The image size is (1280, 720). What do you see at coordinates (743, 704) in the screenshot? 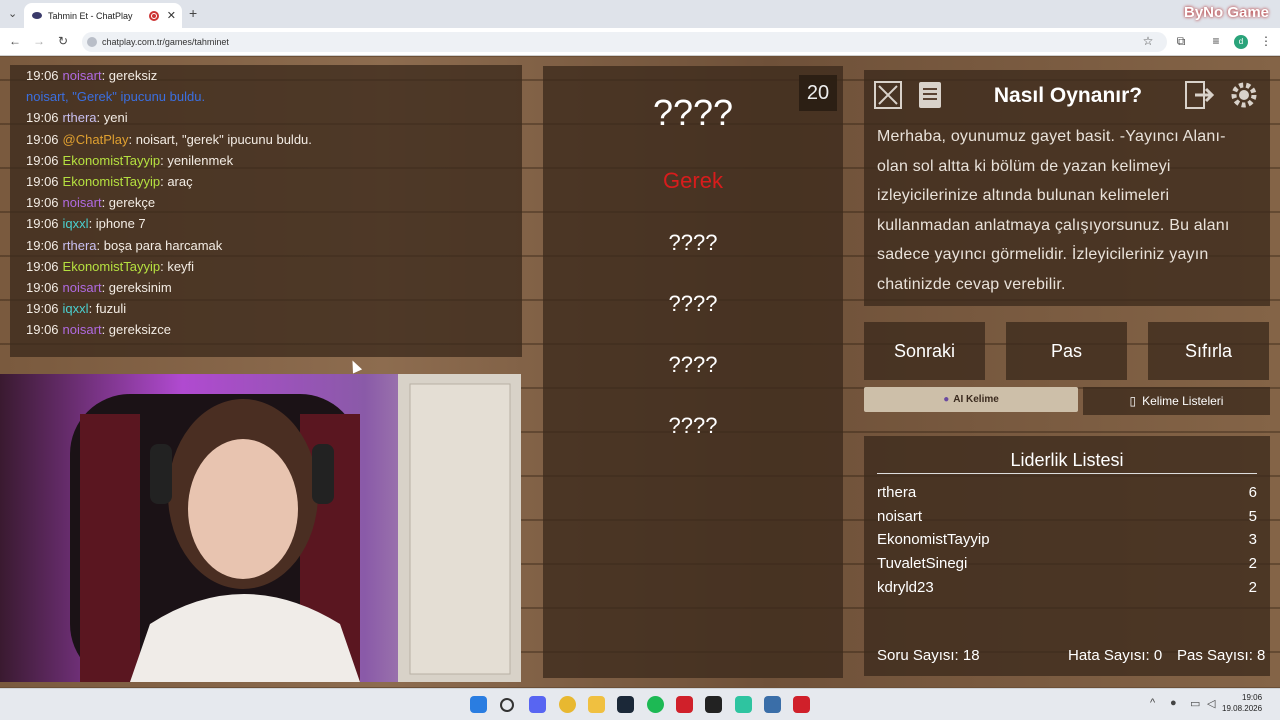
I see `app-green-icon` at bounding box center [743, 704].